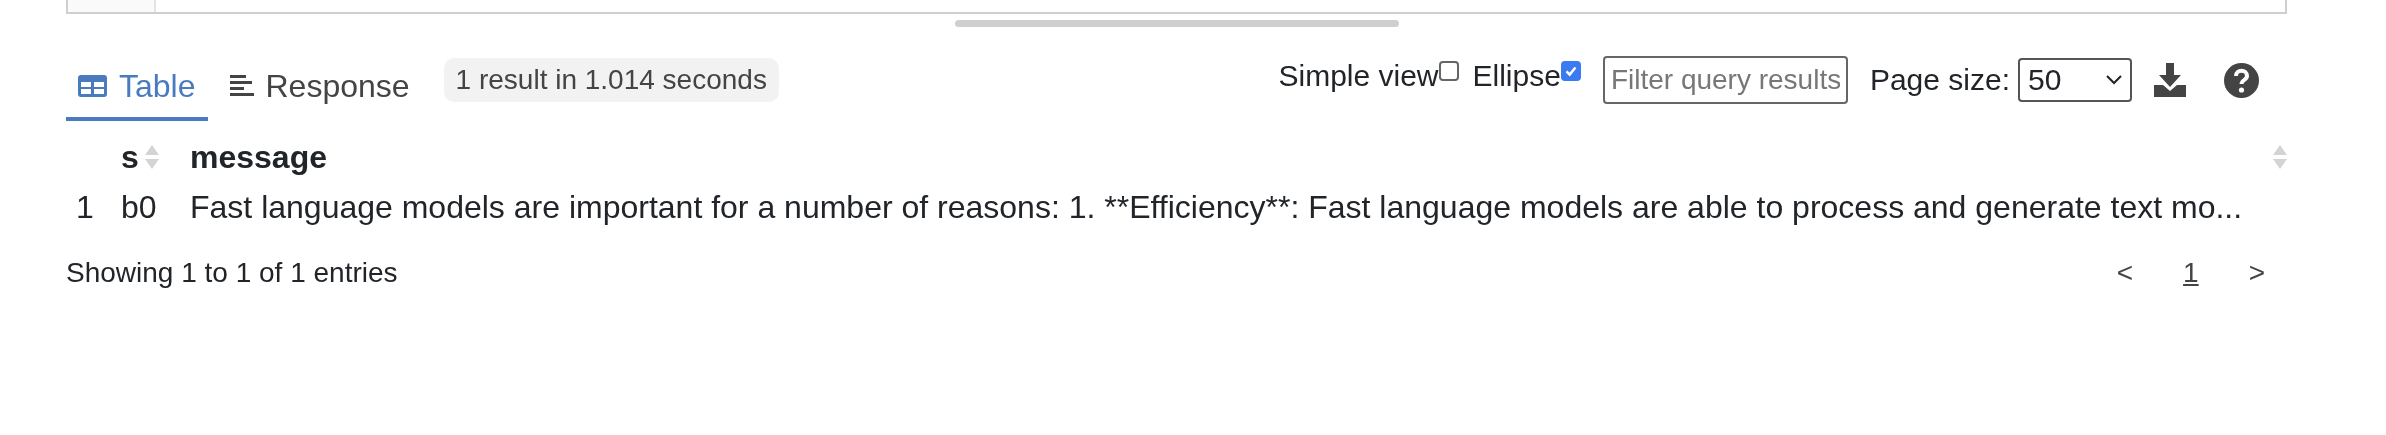  I want to click on column-header: message, so click(258, 157).